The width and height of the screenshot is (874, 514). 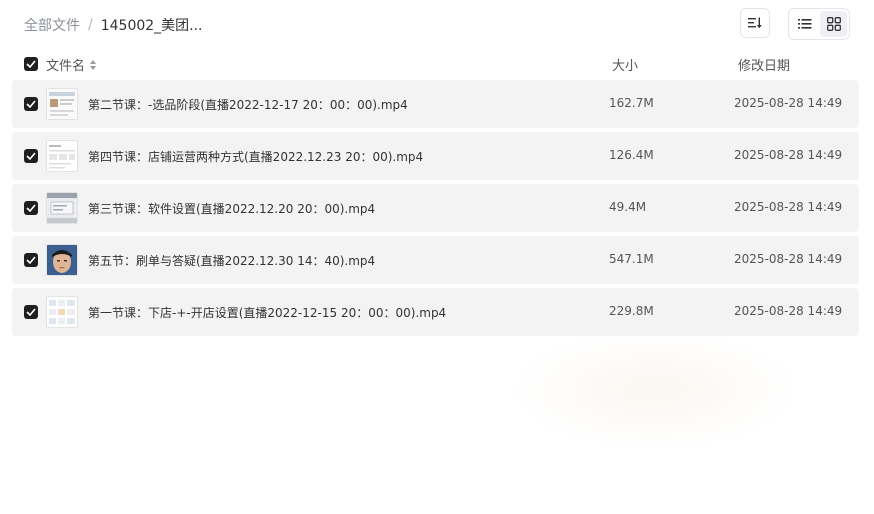 What do you see at coordinates (52, 25) in the screenshot?
I see `breadcrumb-root-link: 全部文件` at bounding box center [52, 25].